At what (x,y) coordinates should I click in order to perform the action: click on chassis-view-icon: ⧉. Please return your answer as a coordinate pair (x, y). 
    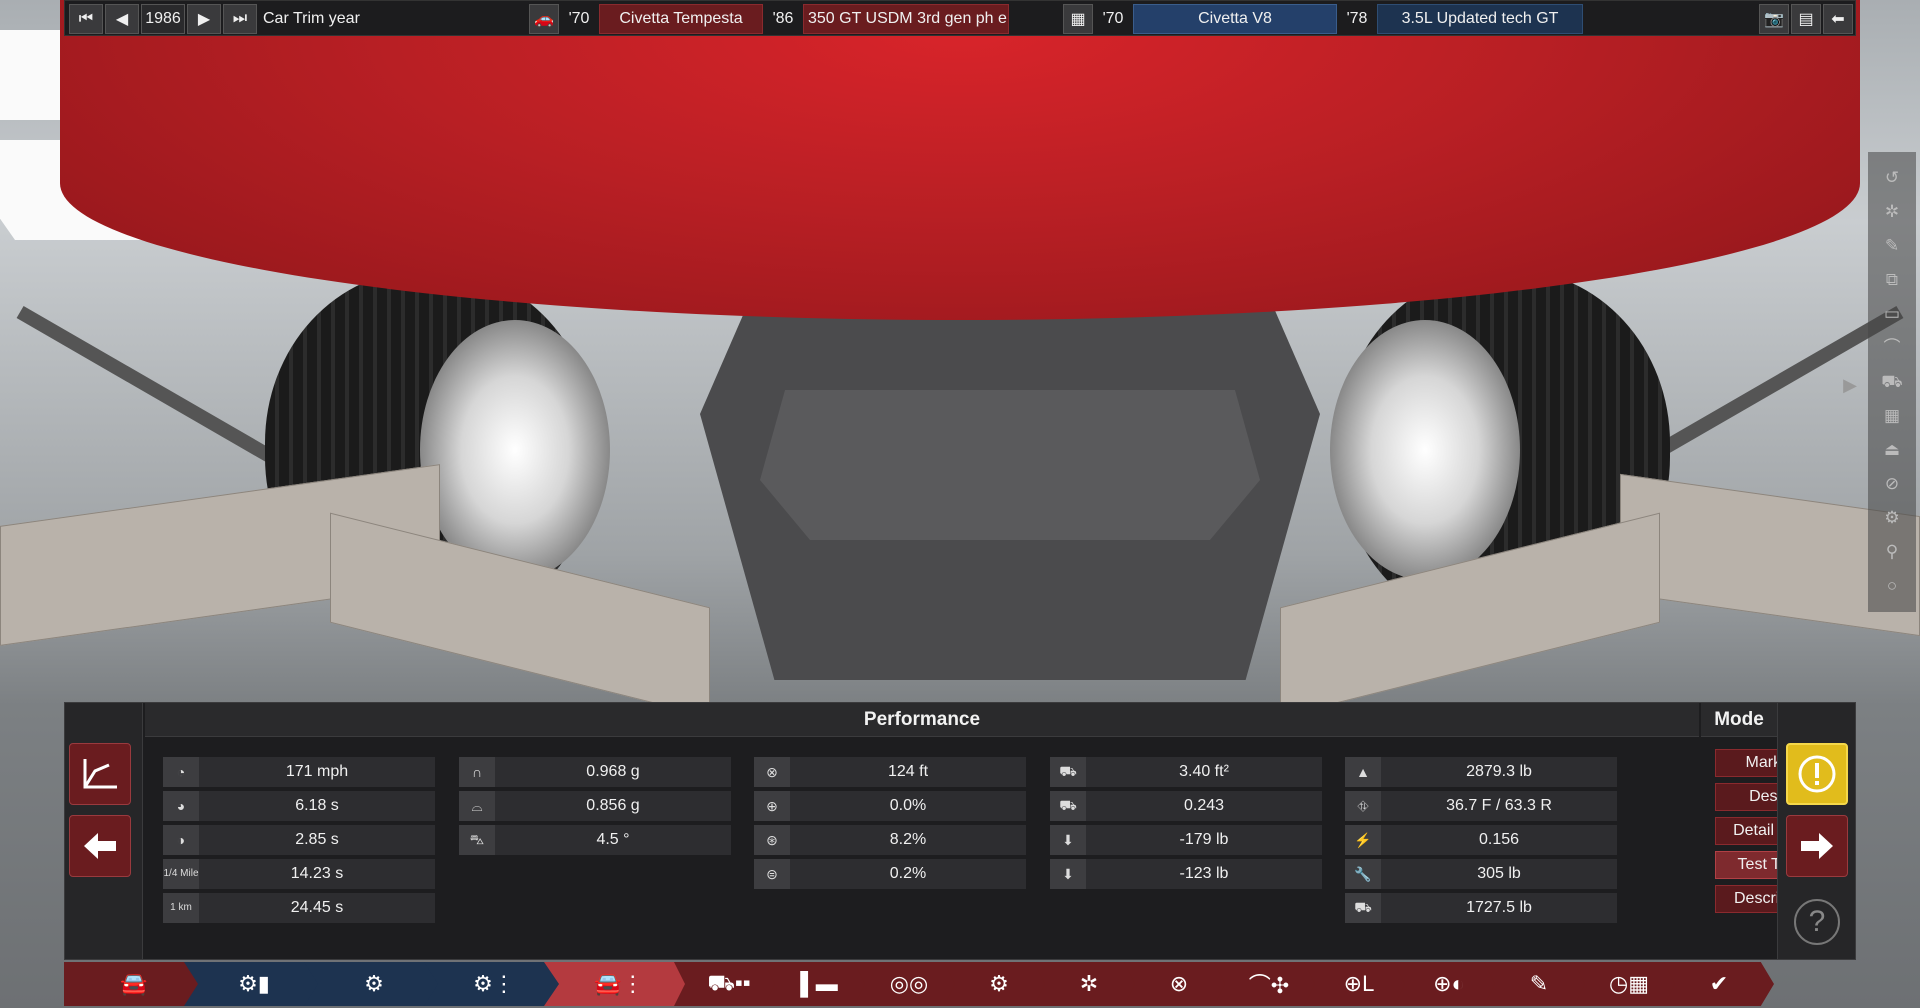
    Looking at the image, I should click on (1892, 280).